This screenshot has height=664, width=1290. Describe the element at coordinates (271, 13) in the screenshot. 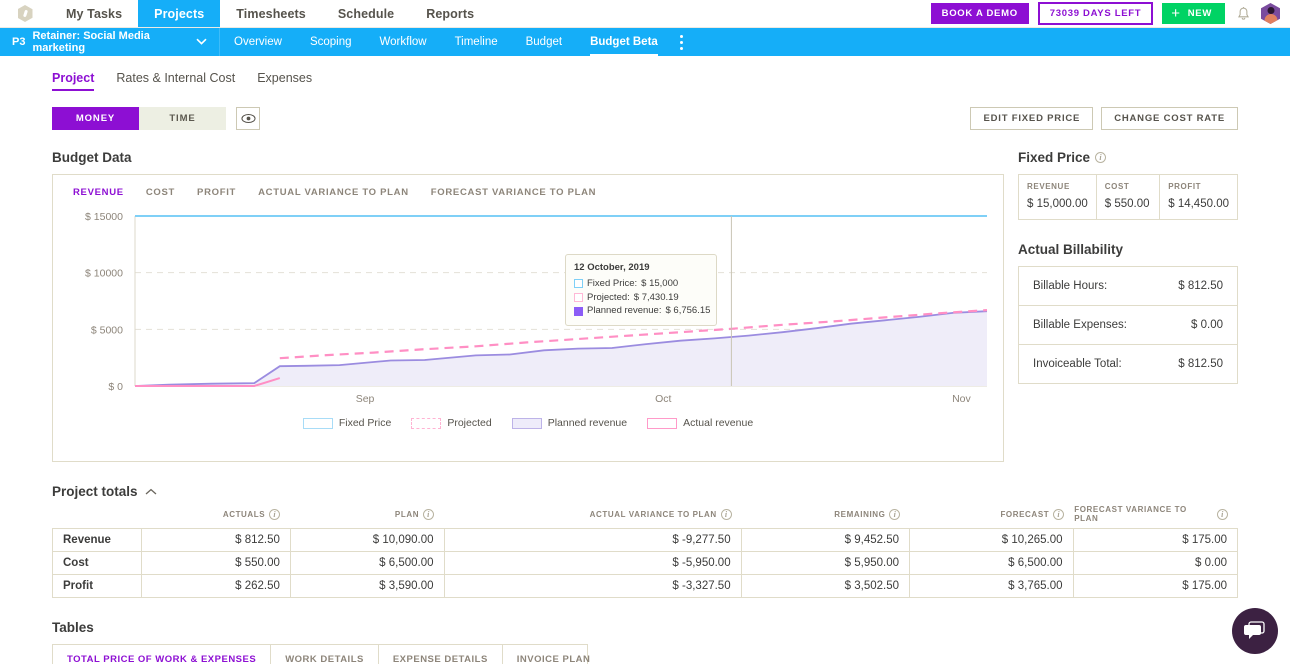

I see `nav-item-timesheets: Timesheets` at that location.